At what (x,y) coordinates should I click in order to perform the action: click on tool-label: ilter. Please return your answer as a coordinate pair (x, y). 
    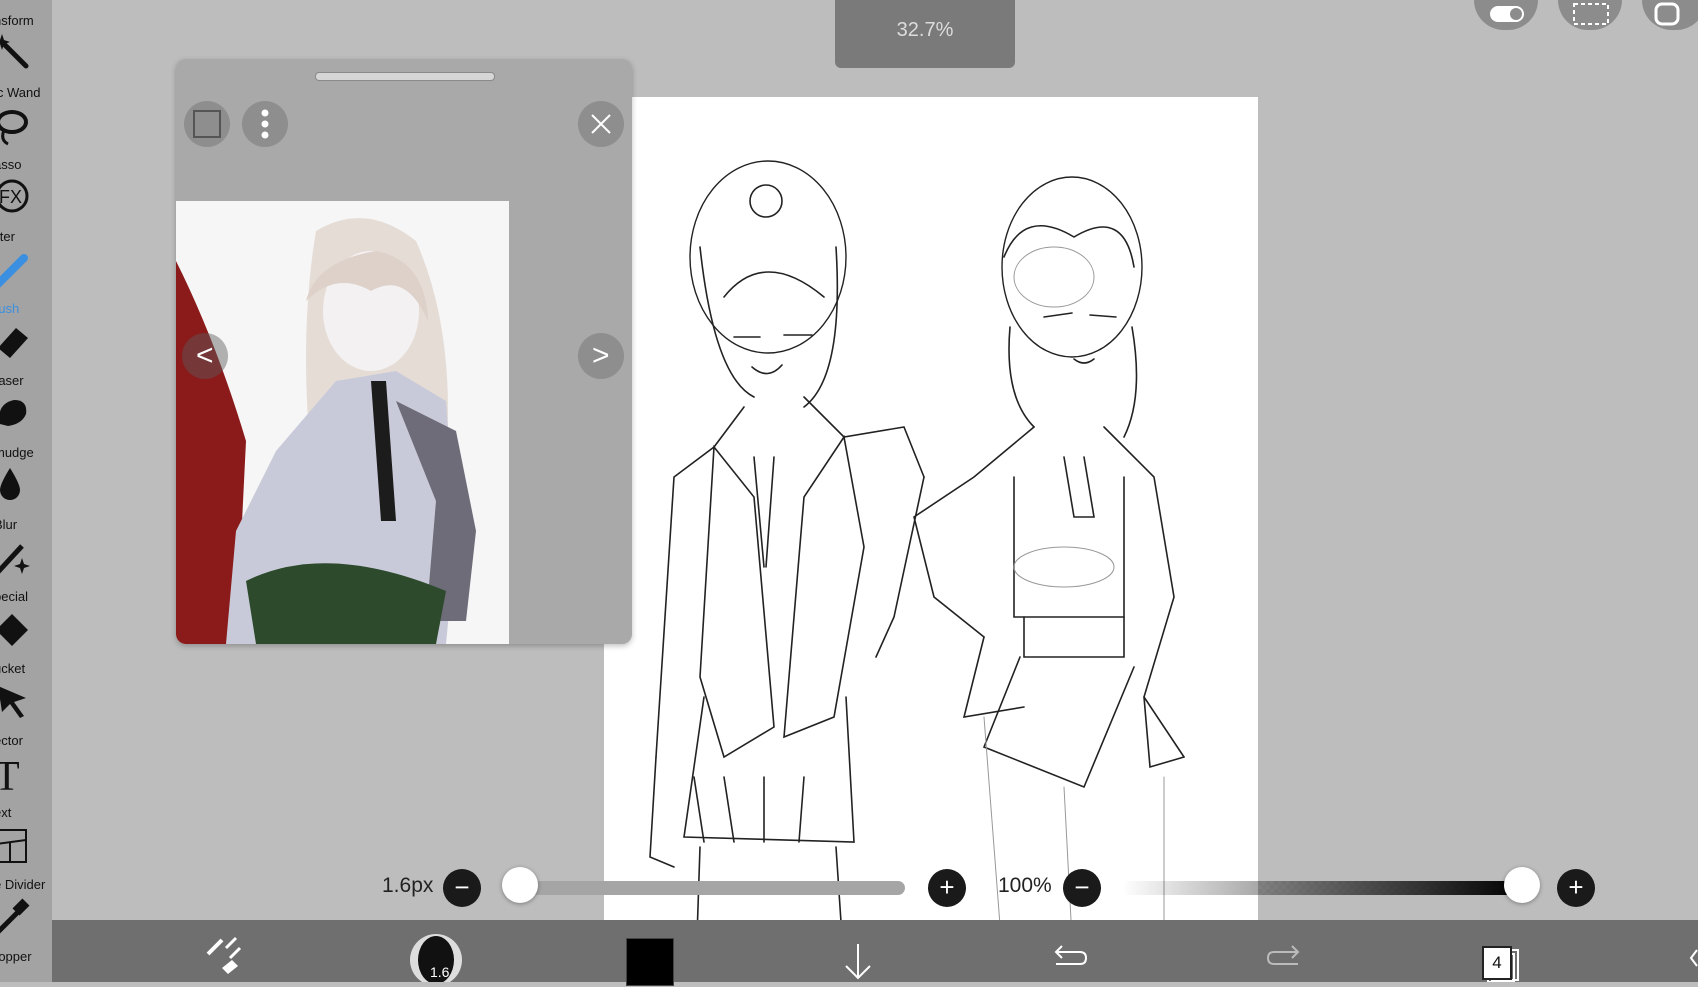
    Looking at the image, I should click on (7, 236).